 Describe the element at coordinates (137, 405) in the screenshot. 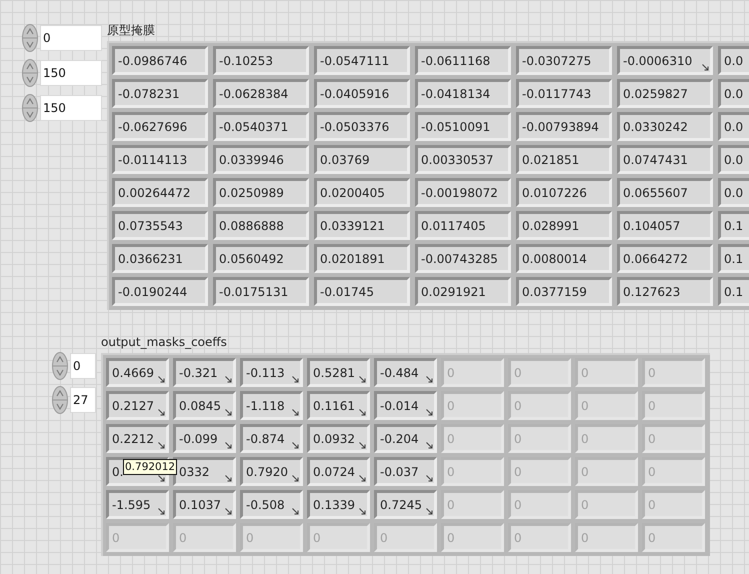

I see `array-cell: 0.2127` at that location.